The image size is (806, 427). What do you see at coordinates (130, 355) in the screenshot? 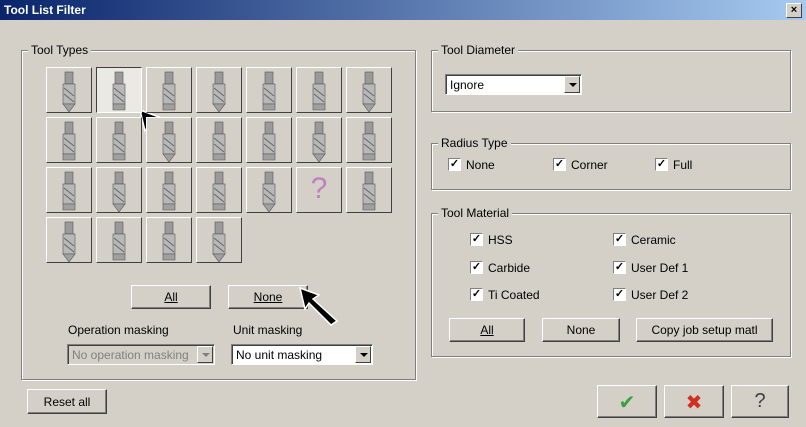
I see `operation-masking-value: No operation masking` at bounding box center [130, 355].